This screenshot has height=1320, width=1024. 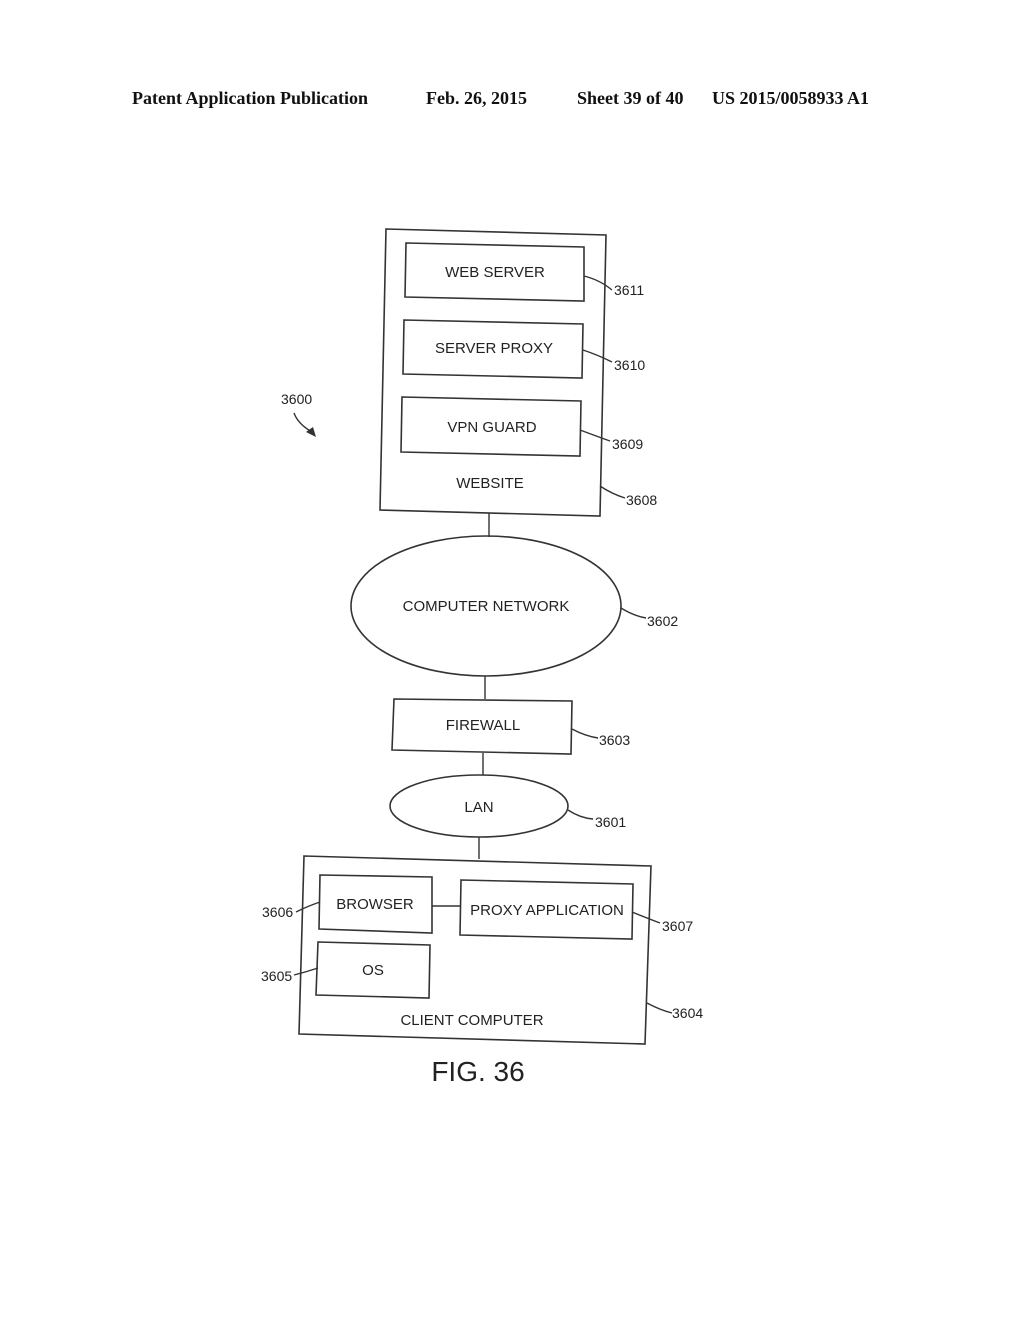 What do you see at coordinates (614, 740) in the screenshot?
I see `firewall-ref: 3603` at bounding box center [614, 740].